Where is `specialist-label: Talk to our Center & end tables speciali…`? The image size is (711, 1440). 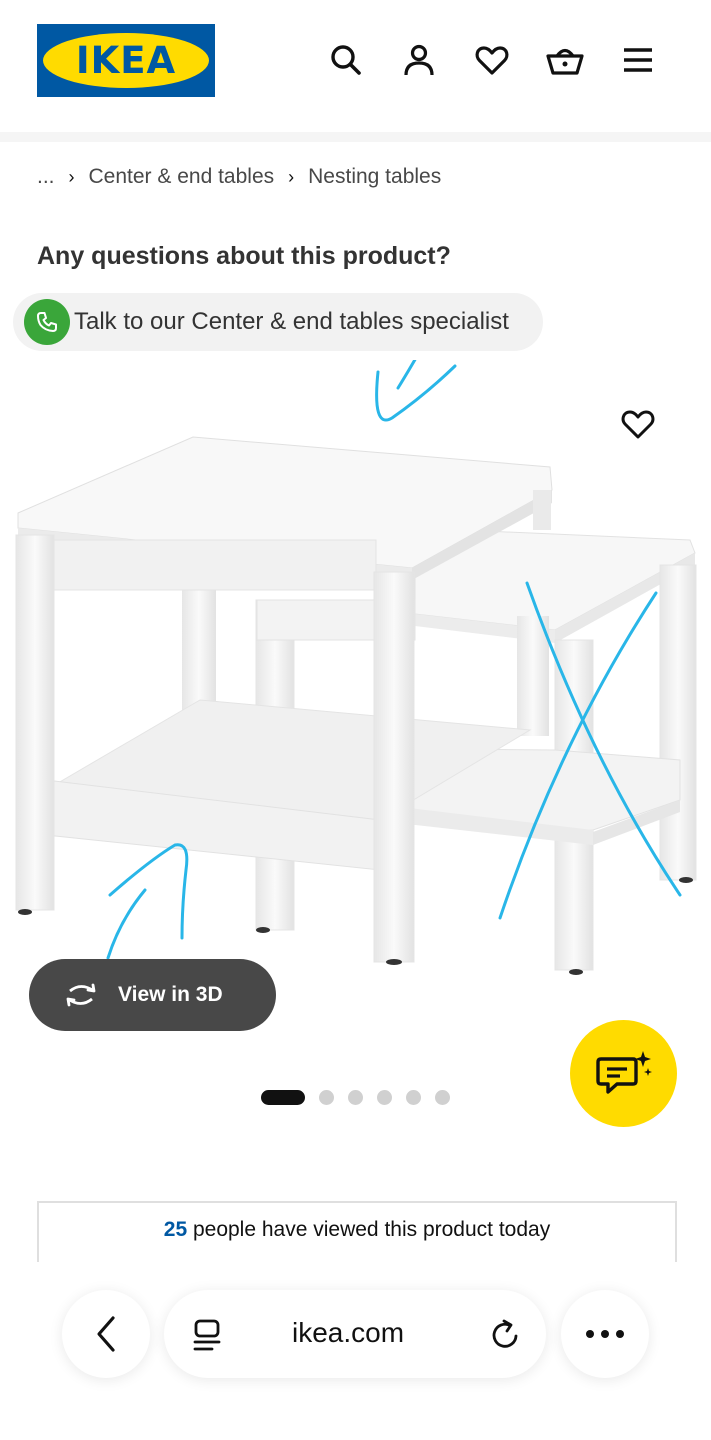
specialist-label: Talk to our Center & end tables speciali… is located at coordinates (291, 321).